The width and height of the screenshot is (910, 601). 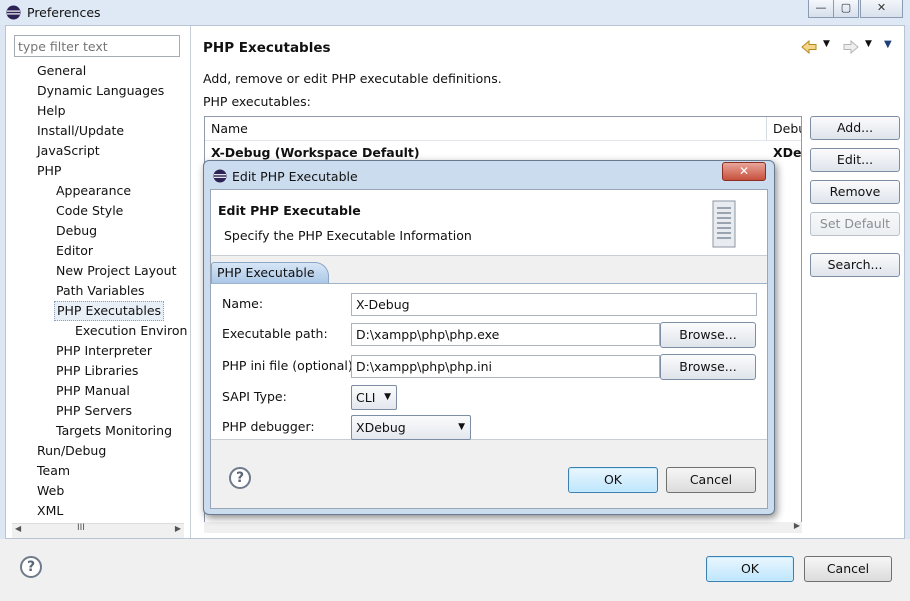 I want to click on cell-debugger: XDel, so click(x=787, y=152).